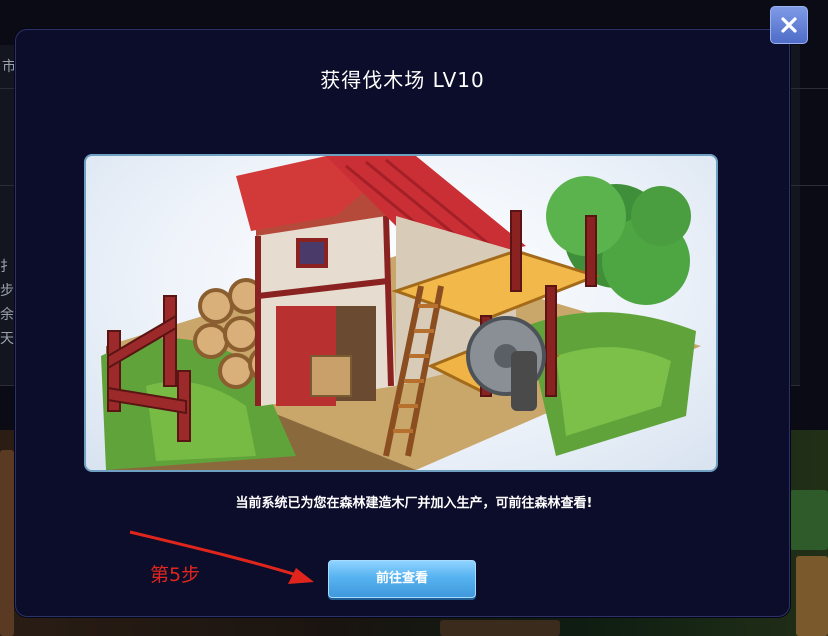 This screenshot has height=636, width=828. I want to click on dialog-message: 当前系统已为您在森林建造木厂并加入生产，可前往森林查看!, so click(414, 503).